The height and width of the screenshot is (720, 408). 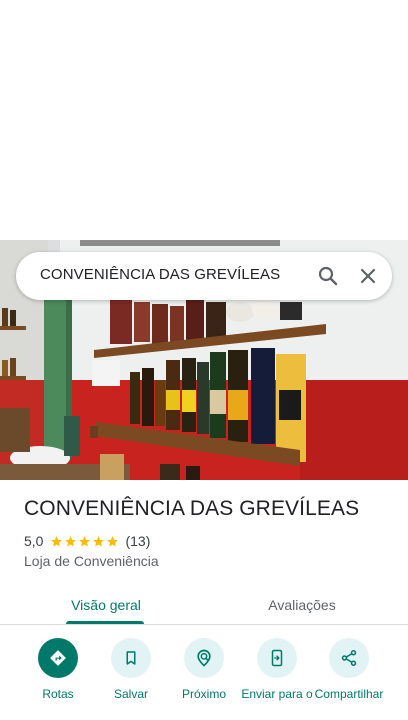 I want to click on active-tab-indicator, so click(x=105, y=622).